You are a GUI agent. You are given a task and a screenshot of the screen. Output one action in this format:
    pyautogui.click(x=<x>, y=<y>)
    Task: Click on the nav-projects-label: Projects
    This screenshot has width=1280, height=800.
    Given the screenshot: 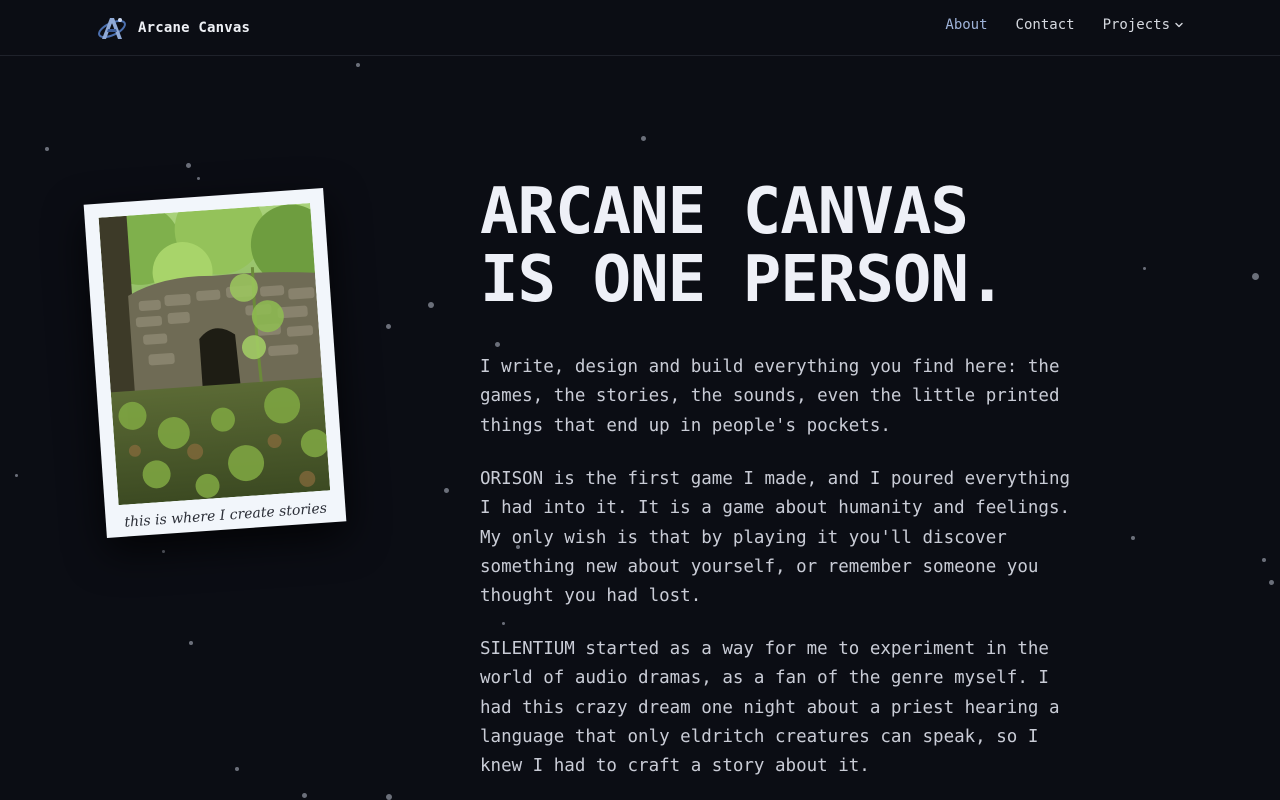 What is the action you would take?
    pyautogui.click(x=1136, y=25)
    